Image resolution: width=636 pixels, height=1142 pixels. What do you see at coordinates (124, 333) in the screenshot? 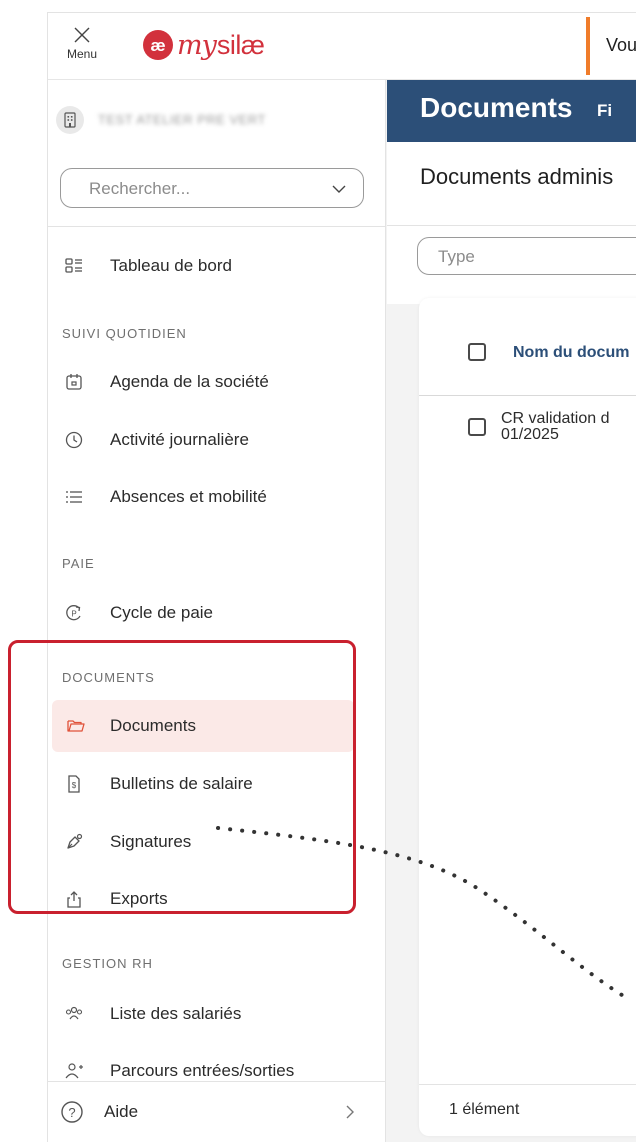
I see `section-daily-tracking: Suivi quotidien` at bounding box center [124, 333].